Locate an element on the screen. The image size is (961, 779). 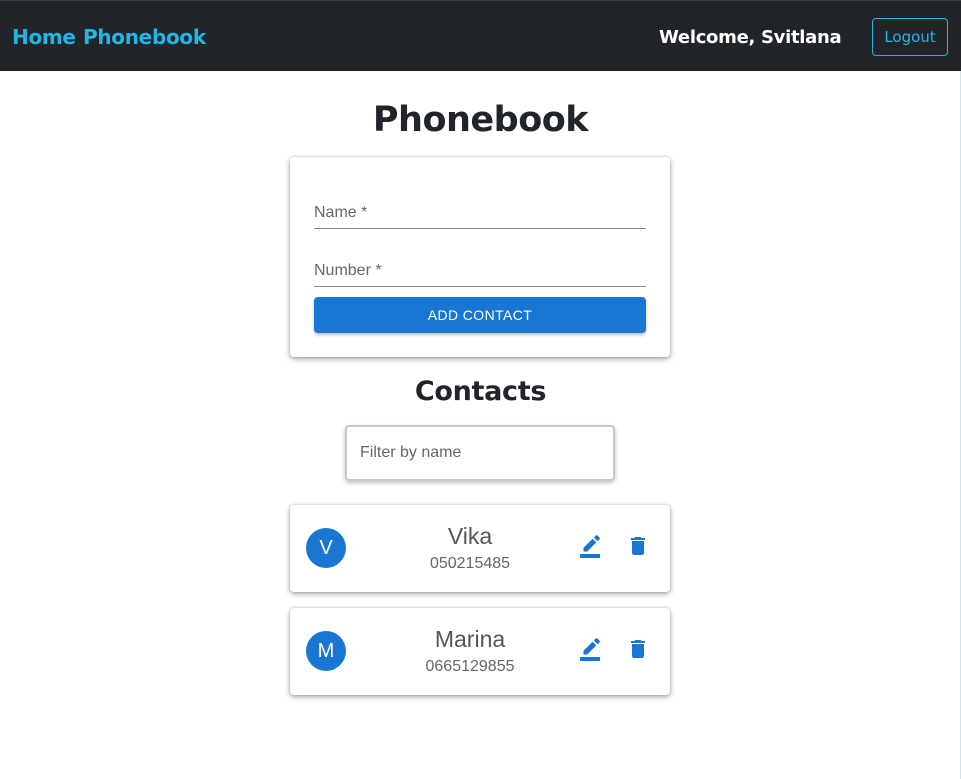
contact-number: 0665129855 is located at coordinates (470, 666).